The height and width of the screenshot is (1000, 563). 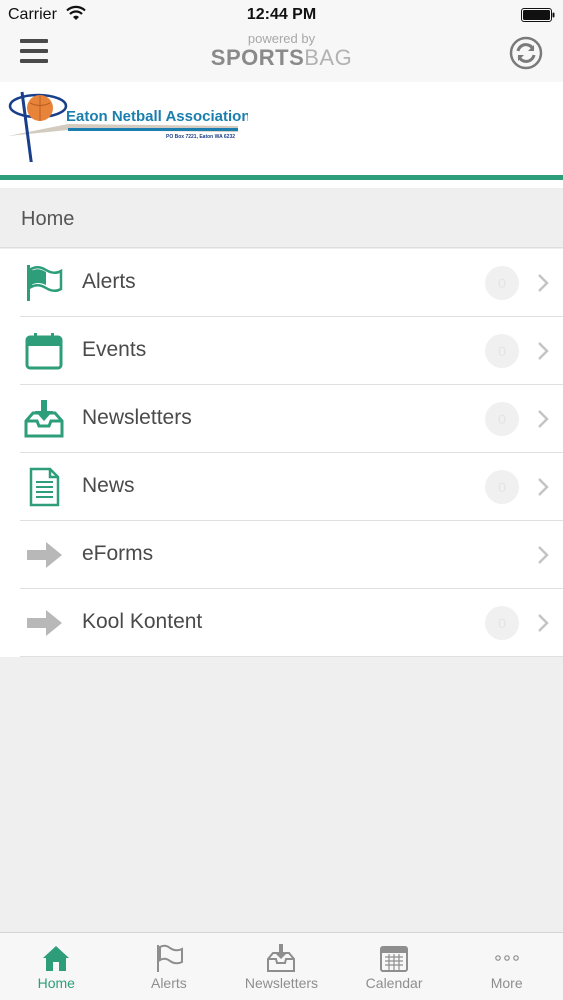 What do you see at coordinates (200, 137) in the screenshot?
I see `org-address-logo-text: PO Box 7221, Eaton WA 6232` at bounding box center [200, 137].